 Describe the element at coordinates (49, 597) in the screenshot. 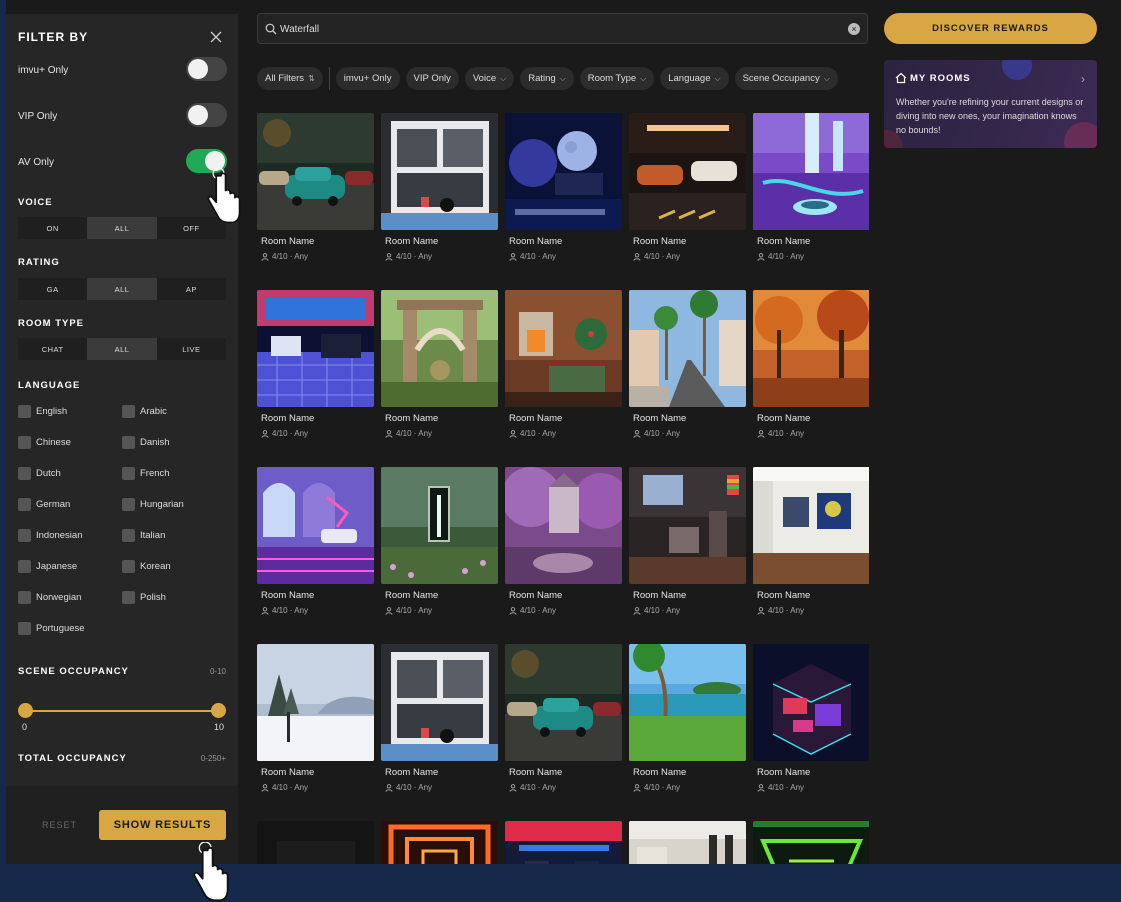

I see `language-option-norwegian: Norwegian` at that location.